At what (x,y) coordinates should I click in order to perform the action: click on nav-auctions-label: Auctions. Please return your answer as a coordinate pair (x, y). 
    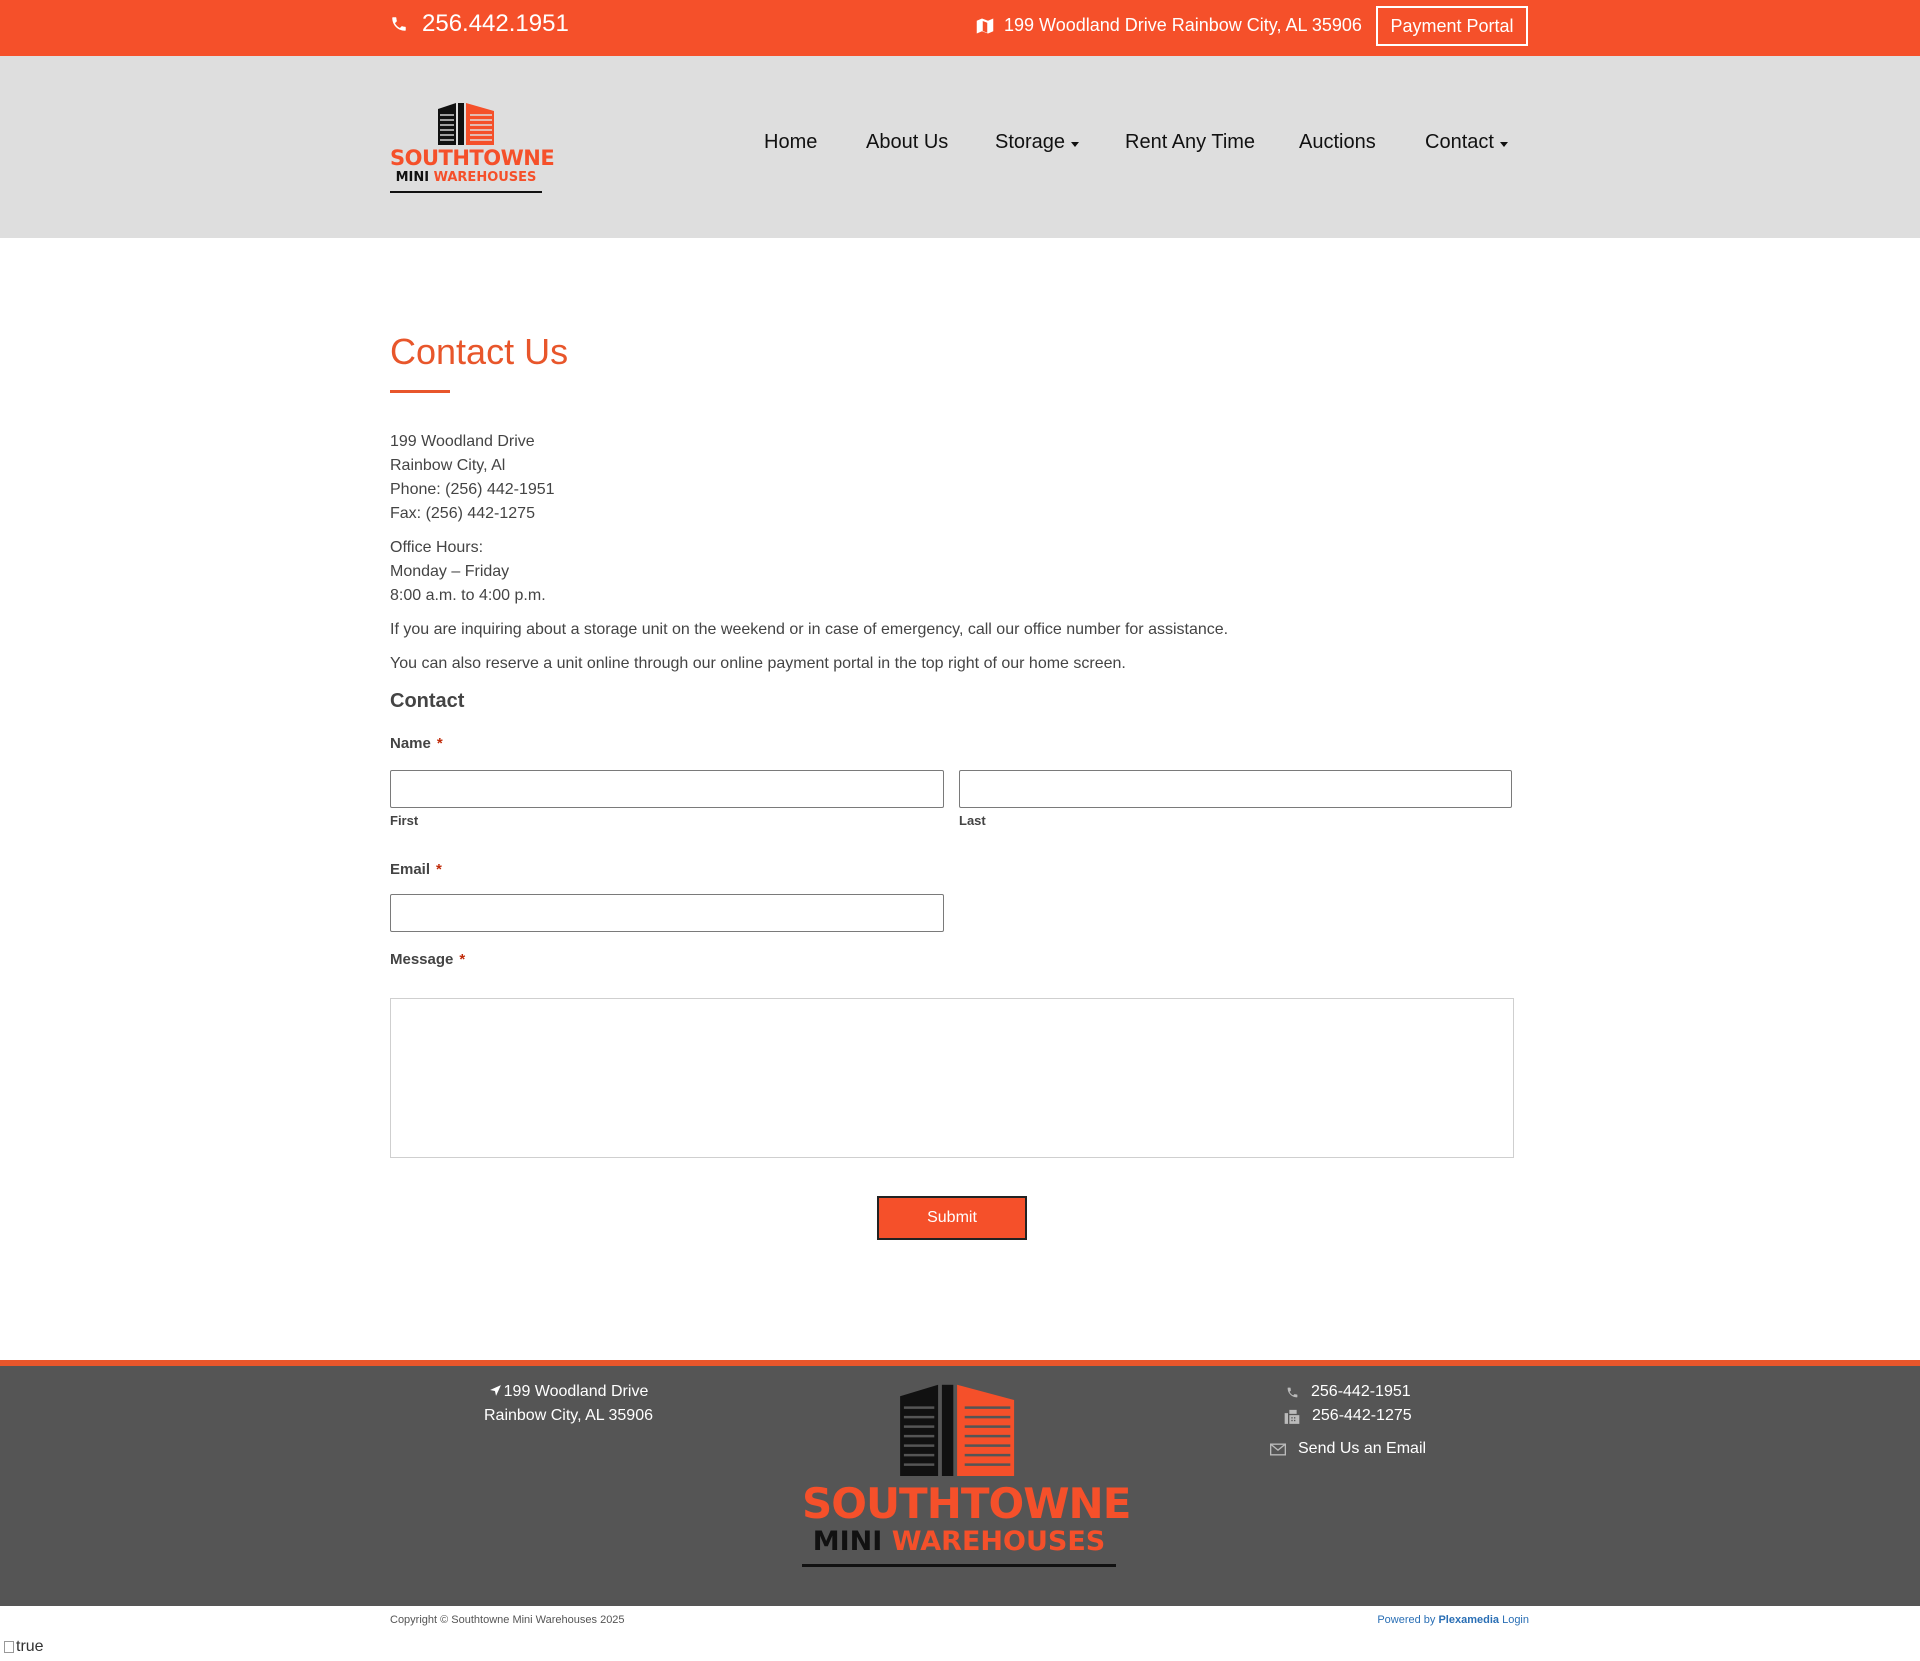
    Looking at the image, I should click on (1337, 142).